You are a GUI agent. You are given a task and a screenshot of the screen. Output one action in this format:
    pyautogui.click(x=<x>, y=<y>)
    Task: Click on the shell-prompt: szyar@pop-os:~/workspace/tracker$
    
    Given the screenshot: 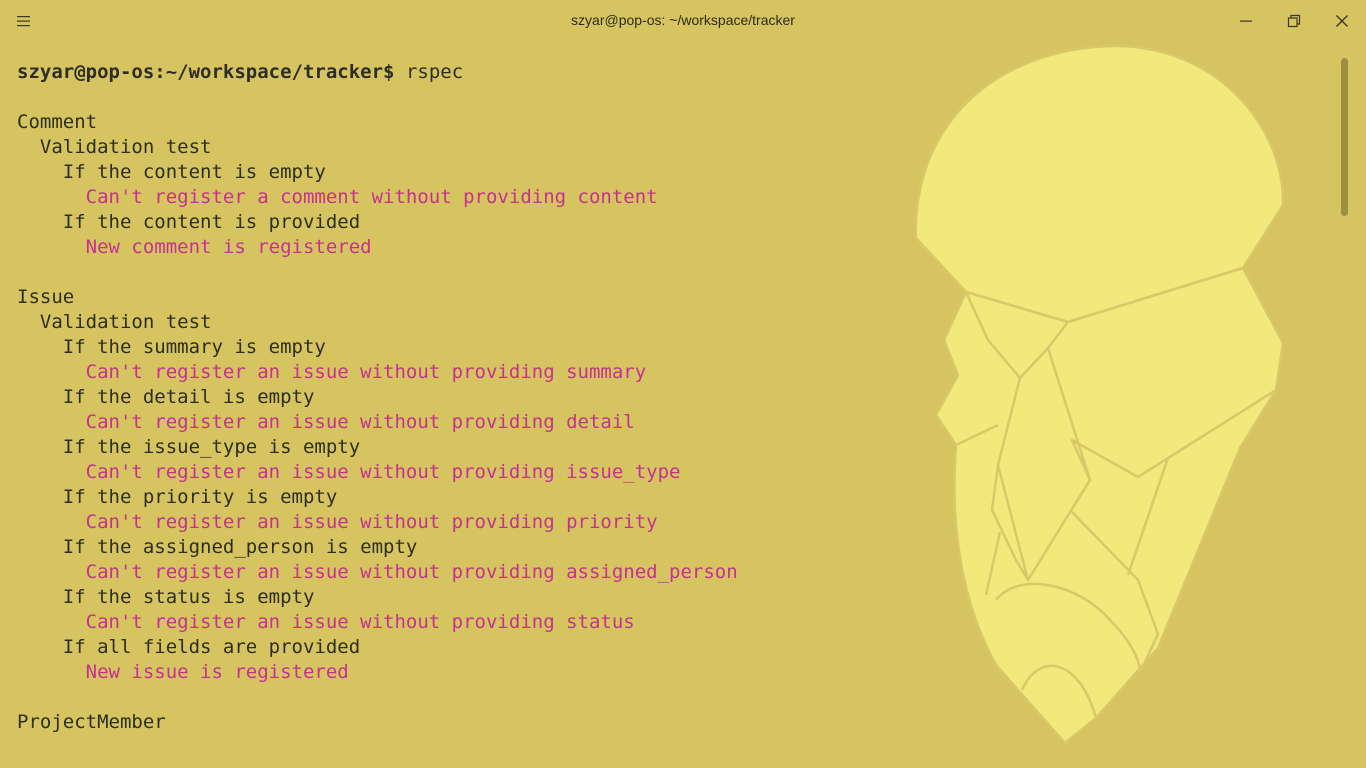 What is the action you would take?
    pyautogui.click(x=206, y=72)
    